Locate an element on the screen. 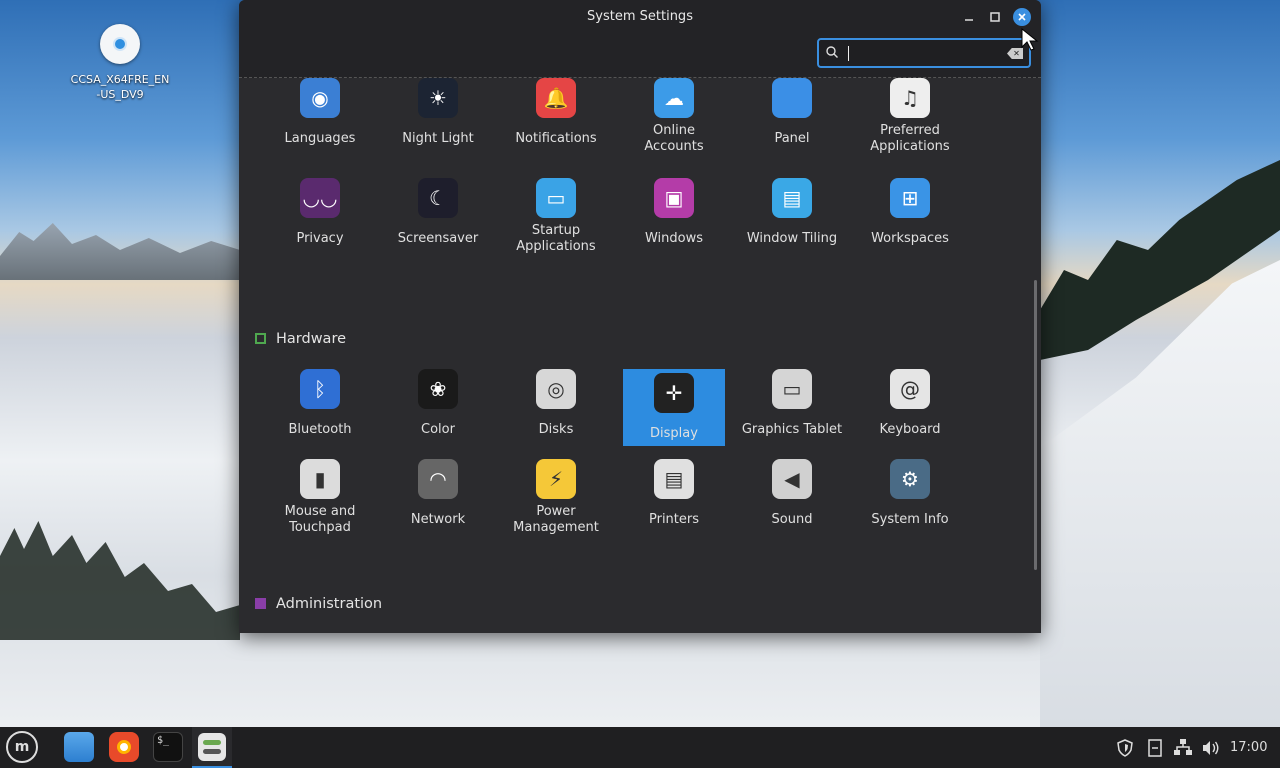 The width and height of the screenshot is (1280, 768). settings-item-startup-applications: ▭ Startup Applications is located at coordinates (556, 216).